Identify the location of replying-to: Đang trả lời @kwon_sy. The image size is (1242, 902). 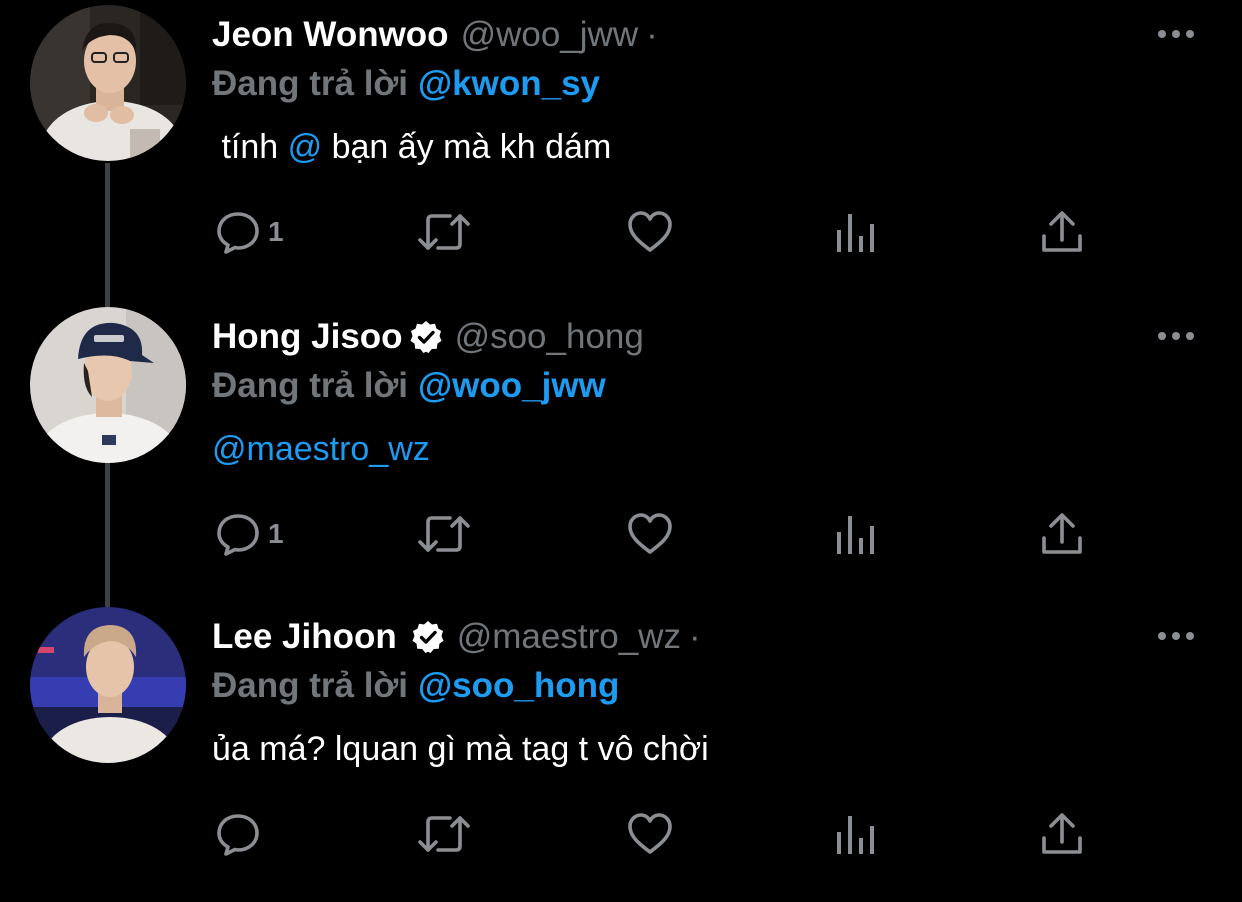
(406, 84).